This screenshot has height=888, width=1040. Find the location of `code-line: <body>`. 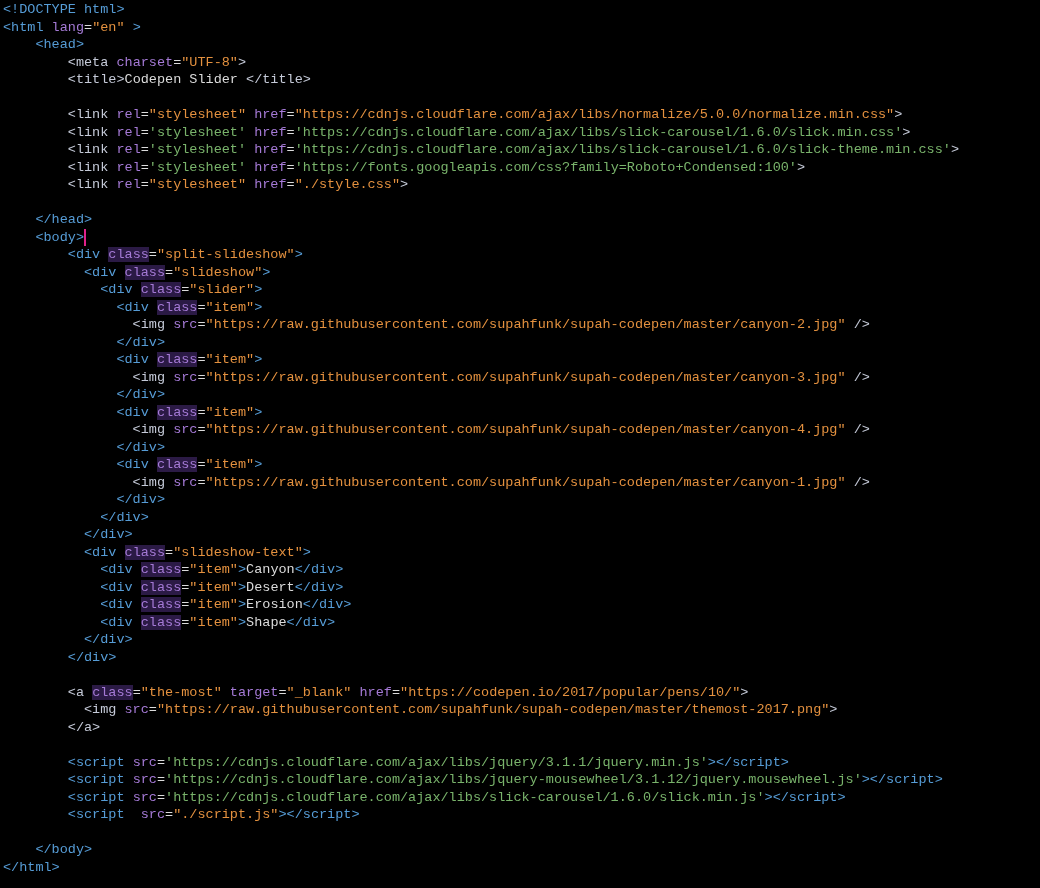

code-line: <body> is located at coordinates (59, 237).